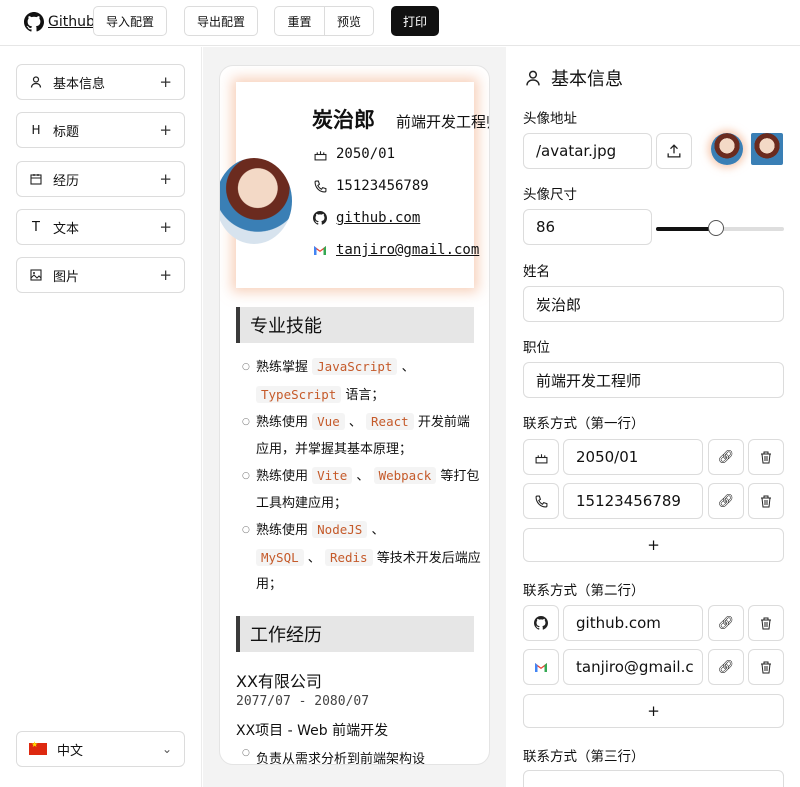  Describe the element at coordinates (415, 21) in the screenshot. I see `print-button: 打印` at that location.